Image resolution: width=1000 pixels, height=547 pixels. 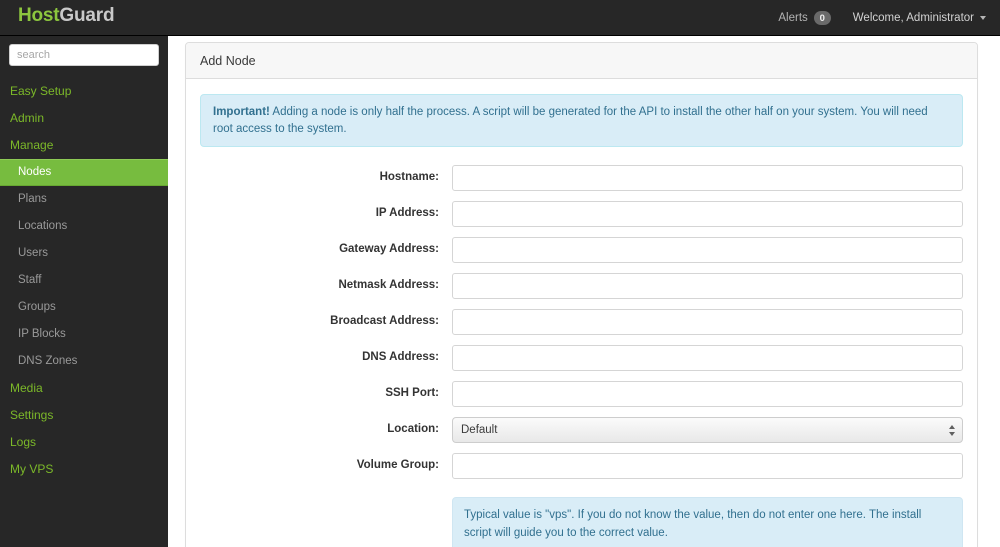 I want to click on volume-group-input, so click(x=707, y=466).